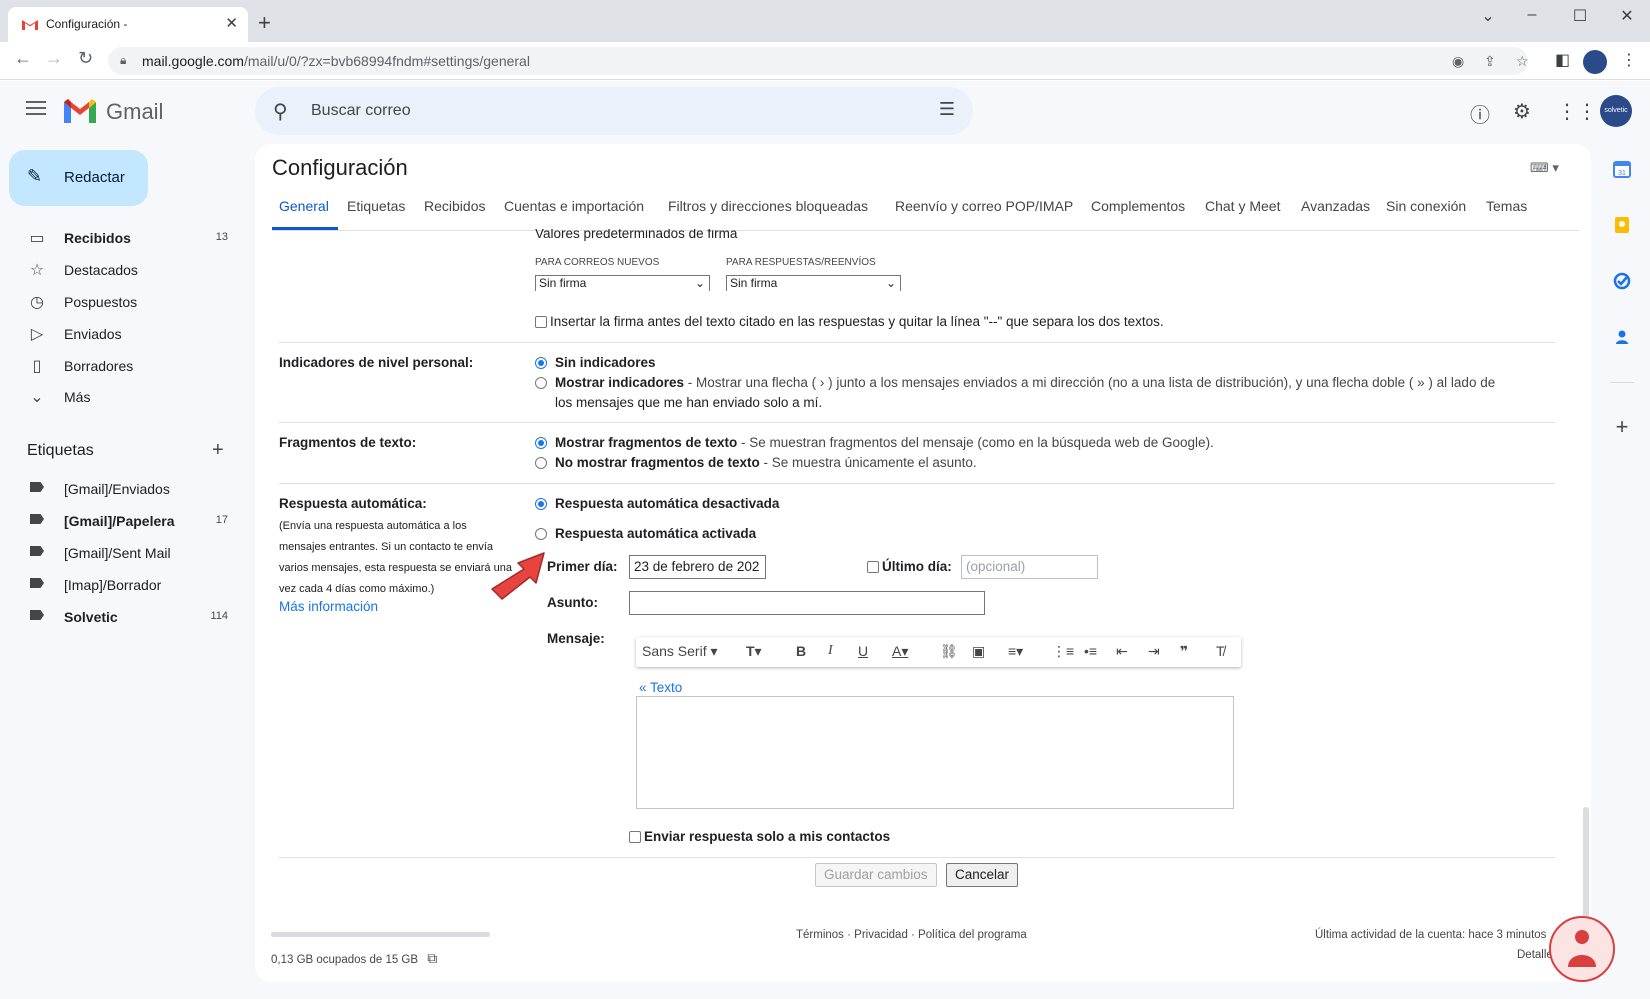 This screenshot has height=999, width=1650. What do you see at coordinates (1242, 206) in the screenshot?
I see `tab-chat-meet: Chat y Meet` at bounding box center [1242, 206].